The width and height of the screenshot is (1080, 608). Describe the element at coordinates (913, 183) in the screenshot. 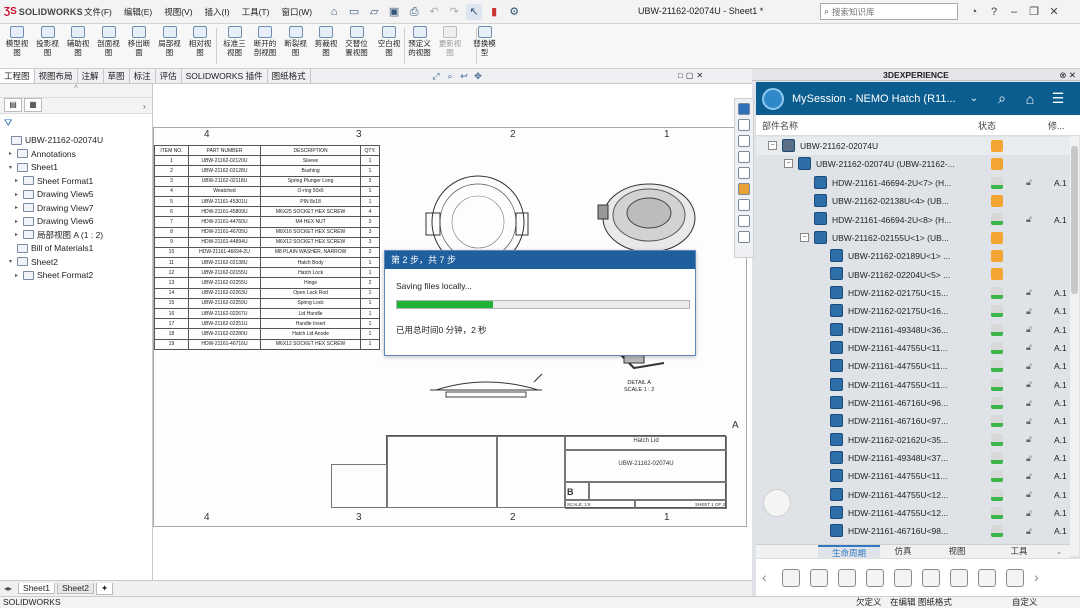

I see `xp-tree-row: HDW-21161-46694-2U<7> (H... 🔓︎ A.1` at that location.